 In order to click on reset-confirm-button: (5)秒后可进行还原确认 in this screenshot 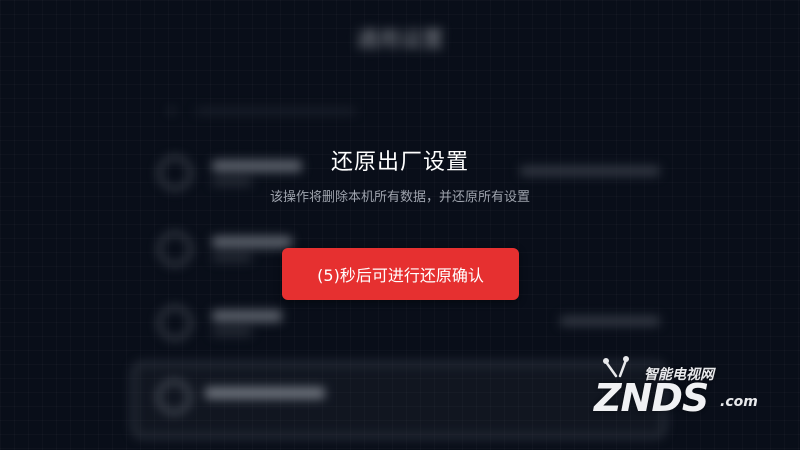, I will do `click(400, 274)`.